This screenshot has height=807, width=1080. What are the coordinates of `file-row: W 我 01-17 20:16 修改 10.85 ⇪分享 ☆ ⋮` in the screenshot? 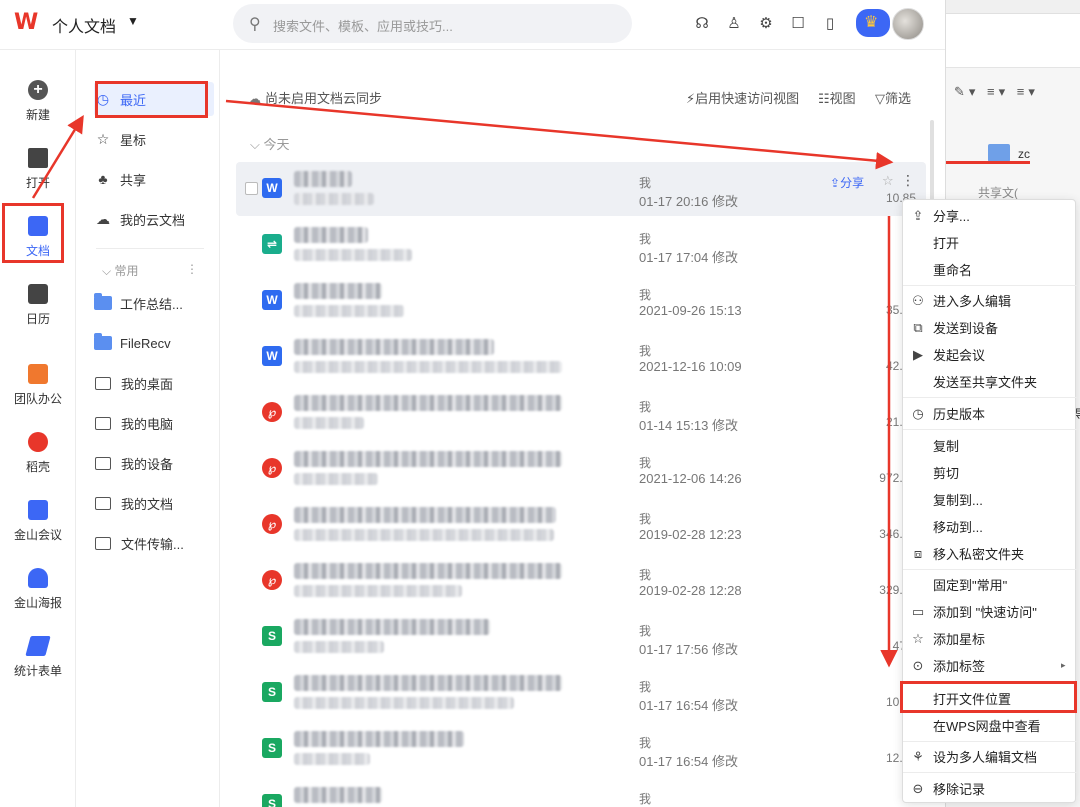 It's located at (581, 189).